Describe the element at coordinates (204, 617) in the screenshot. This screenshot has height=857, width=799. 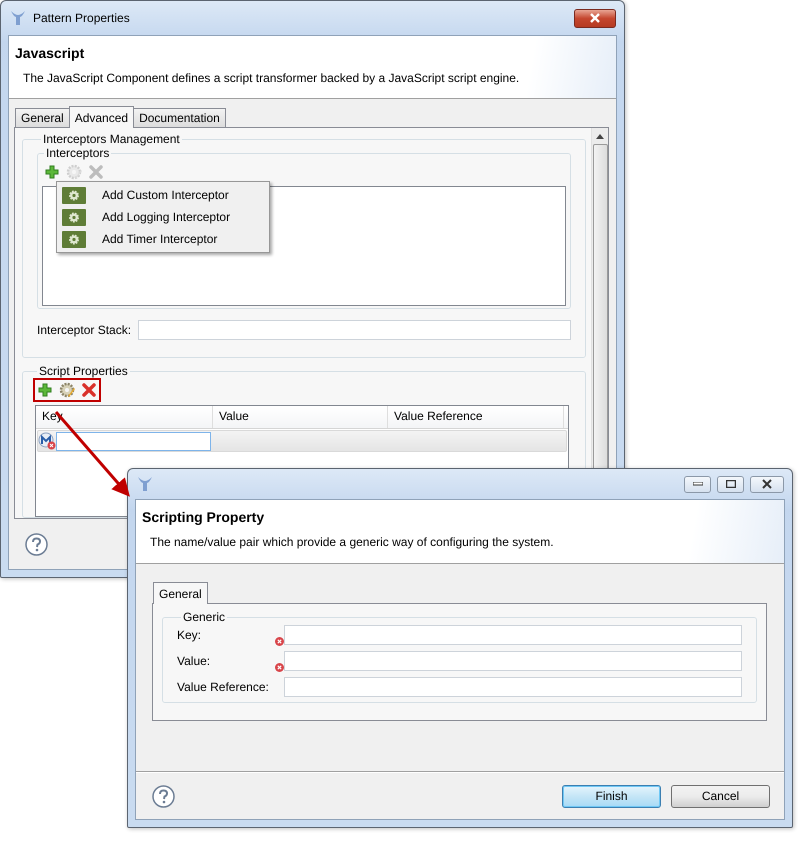
I see `group-title: Generic` at that location.